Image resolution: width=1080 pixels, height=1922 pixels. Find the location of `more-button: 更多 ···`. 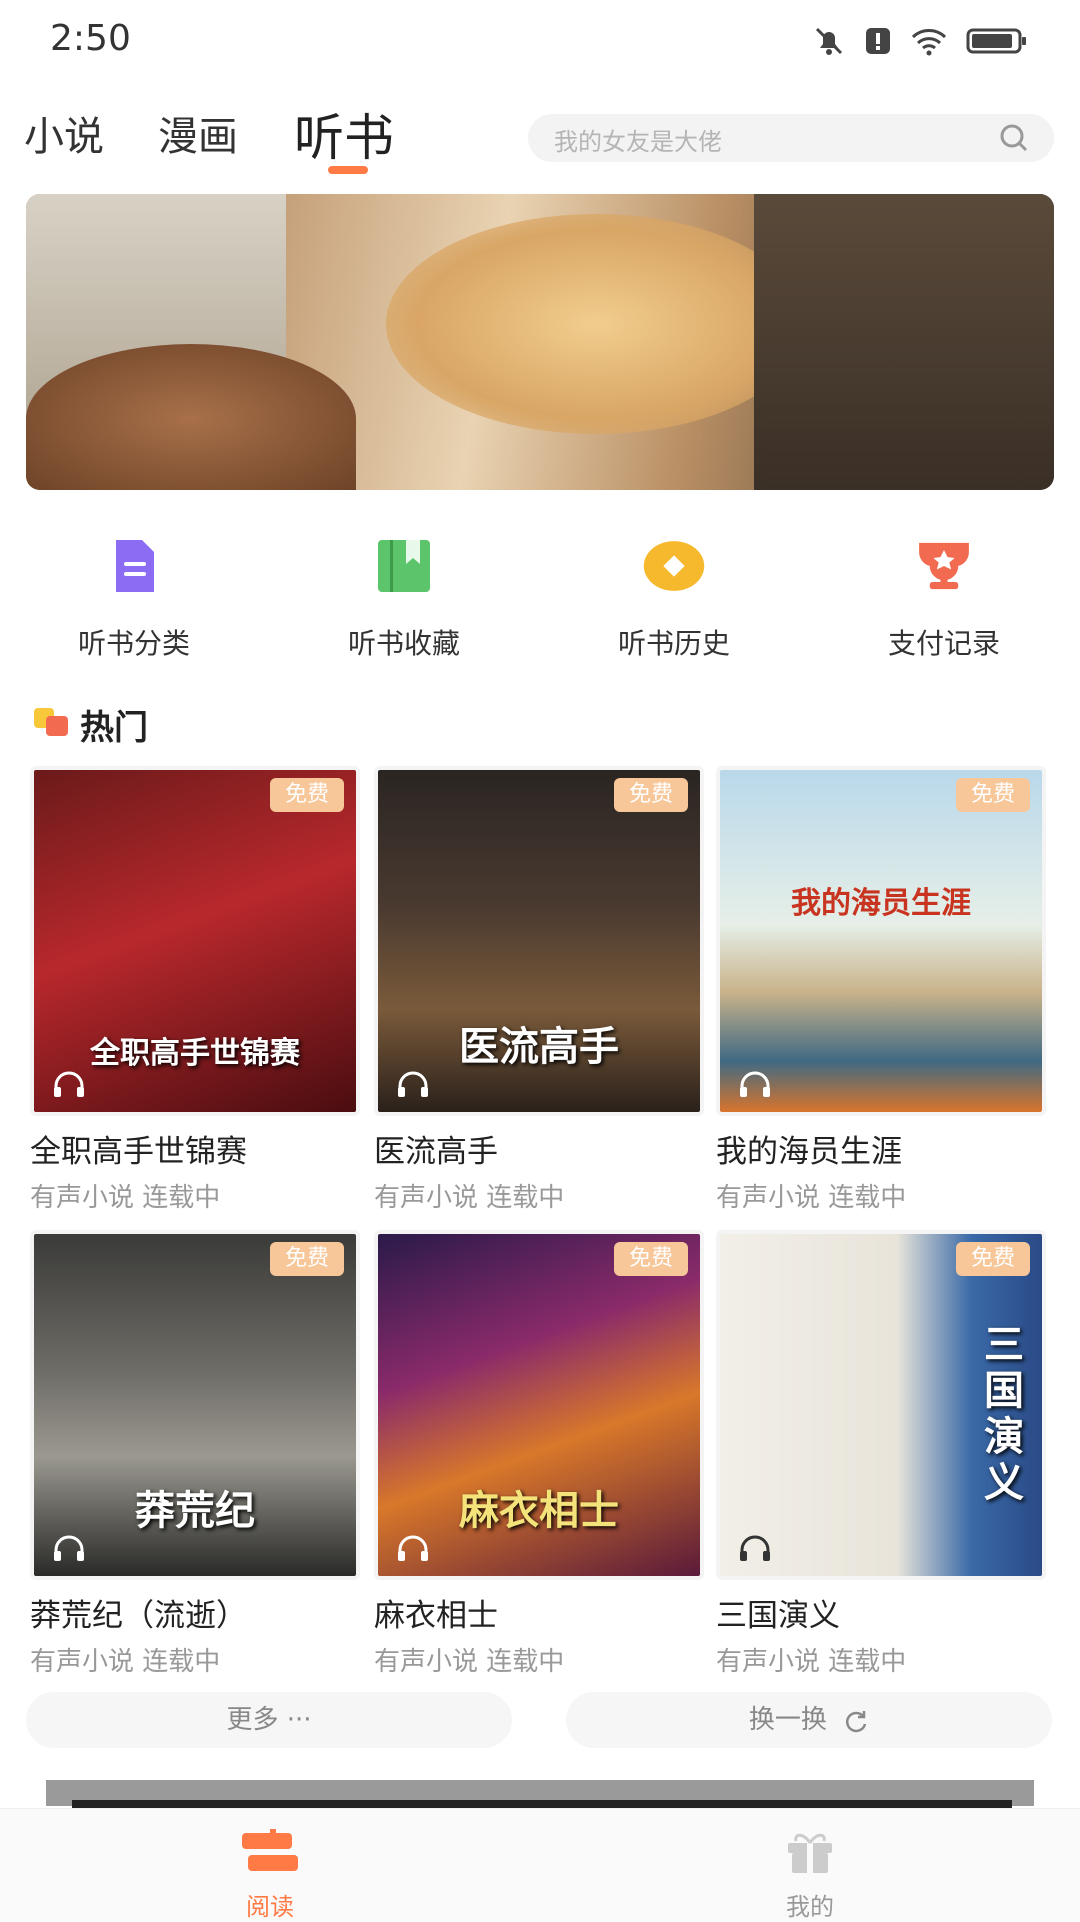

more-button: 更多 ··· is located at coordinates (269, 1720).